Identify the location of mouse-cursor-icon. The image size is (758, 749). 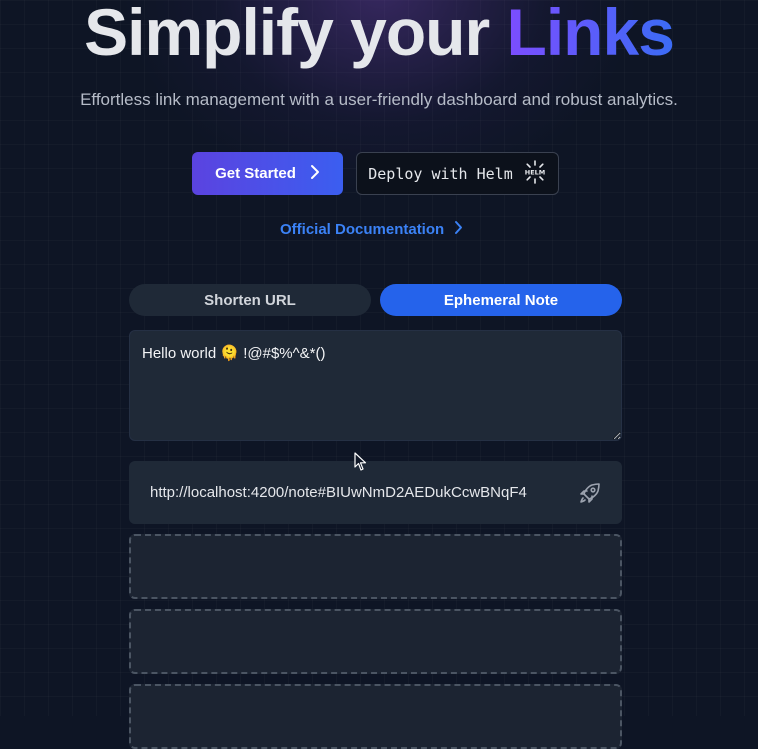
(361, 462).